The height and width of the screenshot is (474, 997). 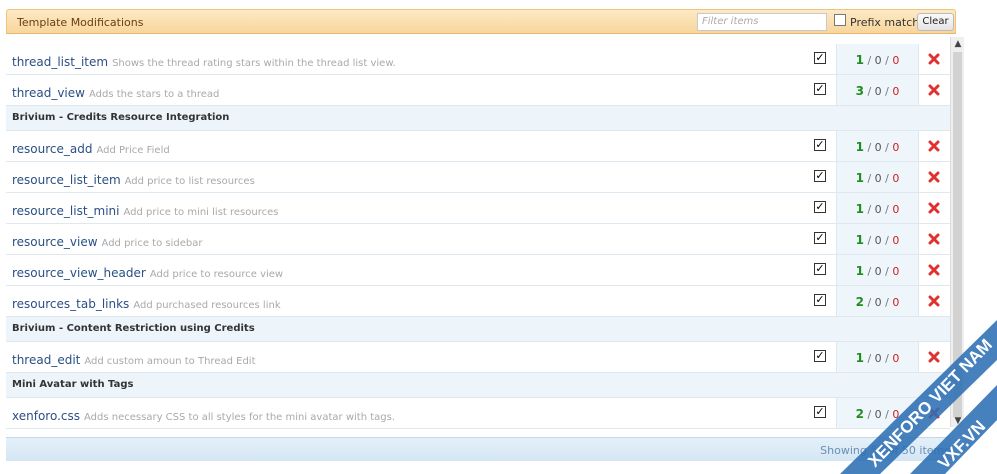 I want to click on template-name-link: resource_add, so click(x=52, y=149).